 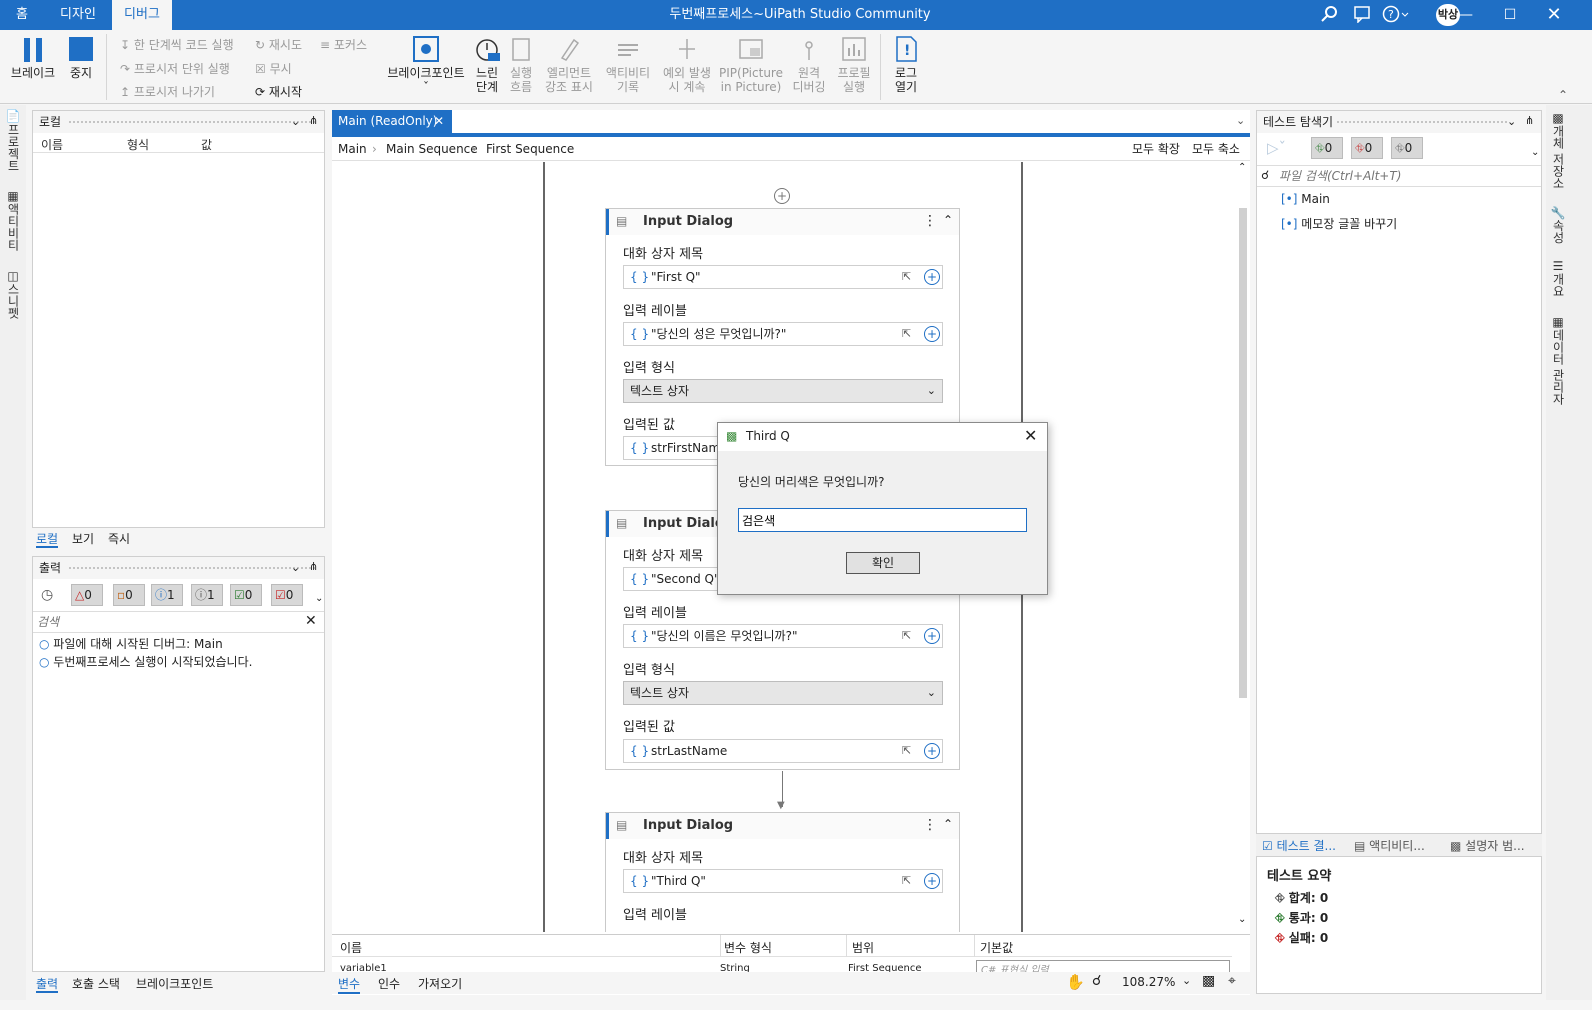 What do you see at coordinates (33, 58) in the screenshot?
I see `break-button: 브레이크` at bounding box center [33, 58].